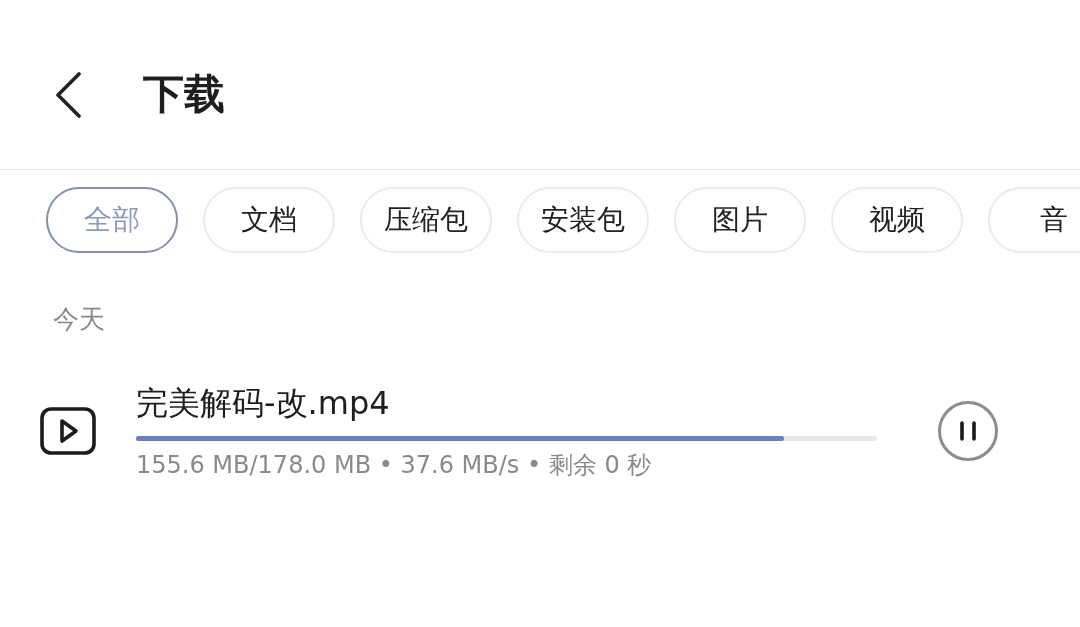  I want to click on video-file-icon, so click(68, 431).